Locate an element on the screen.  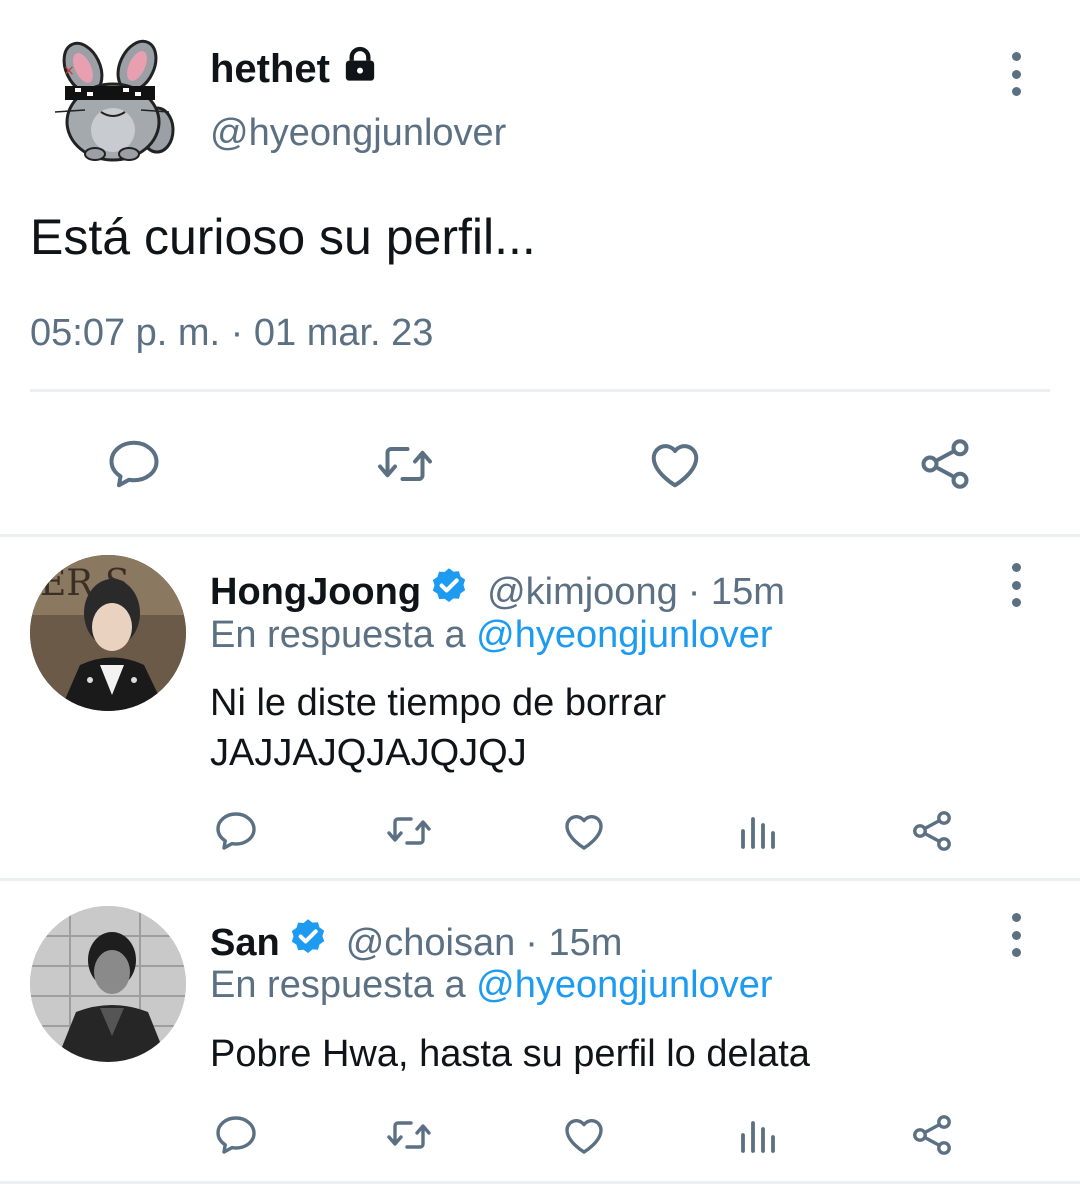
reply-text: Pobre Hwa, hasta su perfil lo delata is located at coordinates (510, 1054).